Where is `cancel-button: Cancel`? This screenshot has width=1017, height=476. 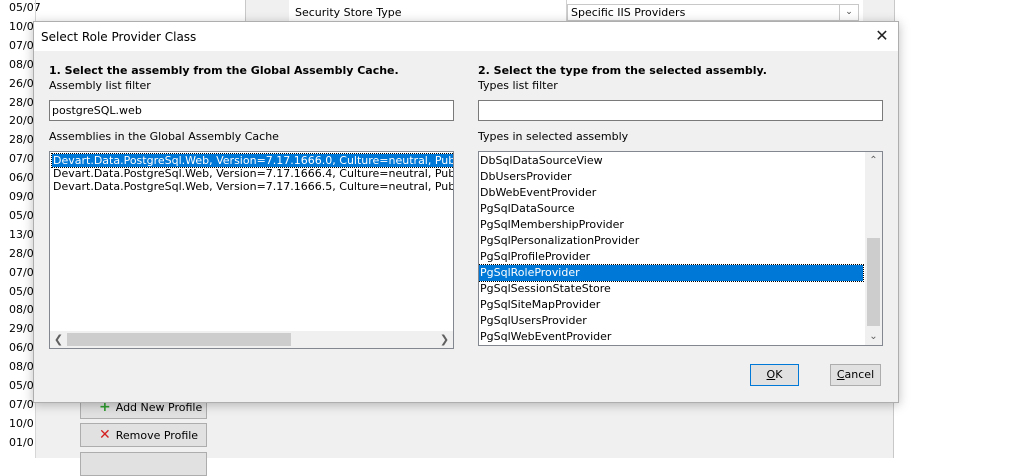
cancel-button: Cancel is located at coordinates (855, 375).